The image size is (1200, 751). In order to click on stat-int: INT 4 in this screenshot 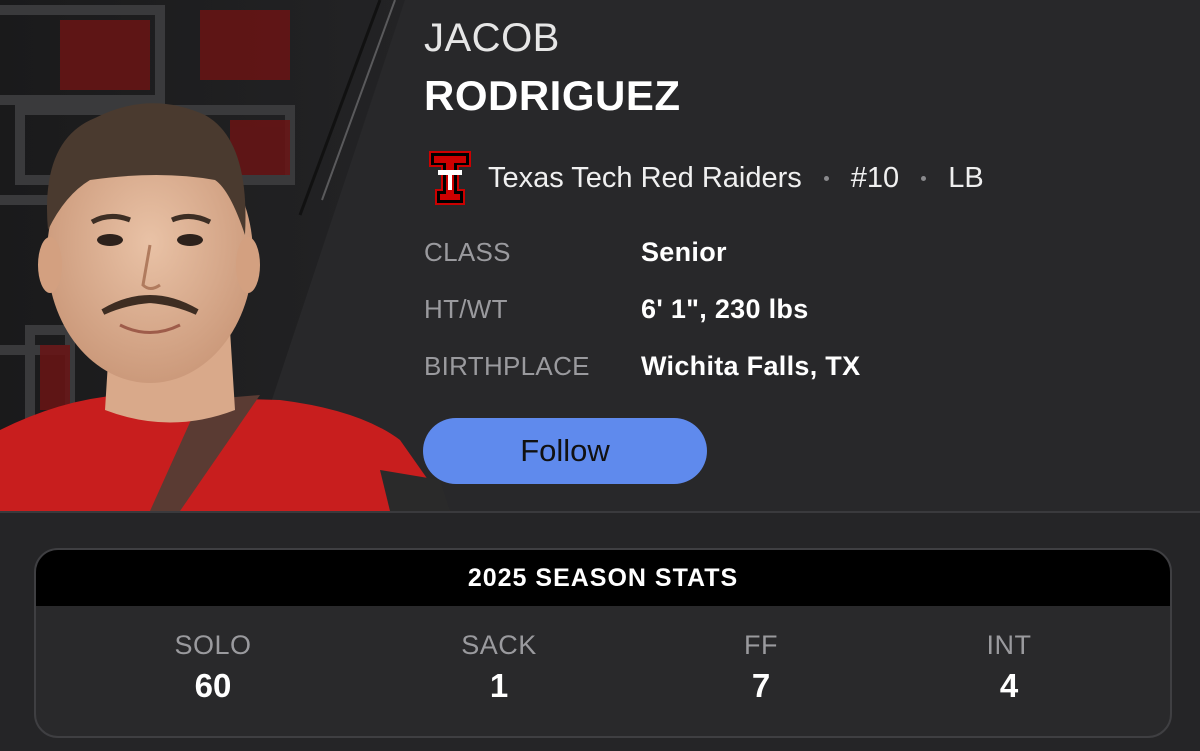, I will do `click(1009, 667)`.